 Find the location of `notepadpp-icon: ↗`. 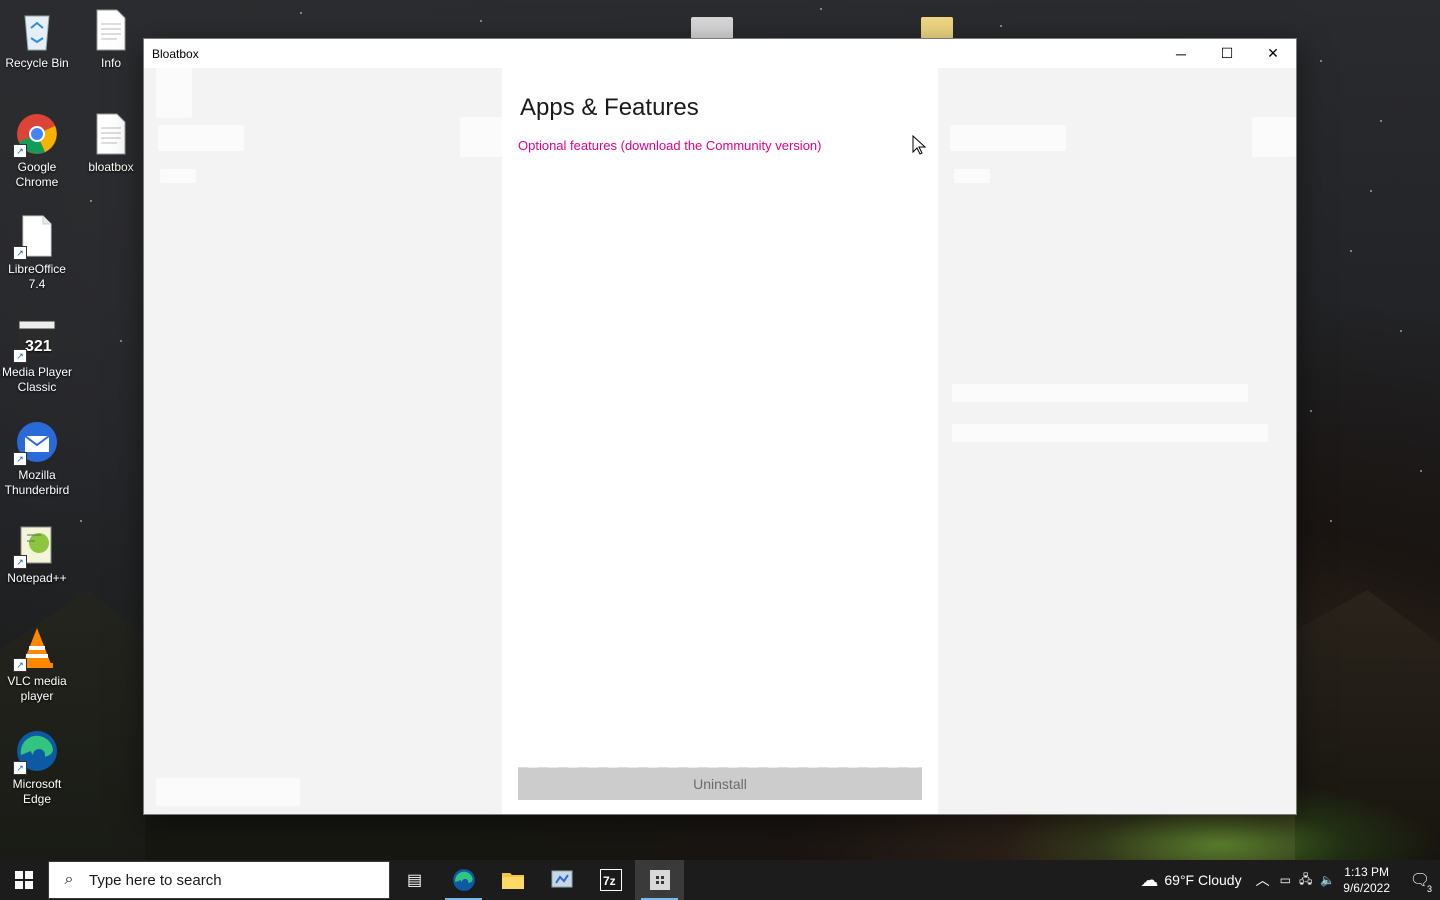

notepadpp-icon: ↗ is located at coordinates (36, 546).